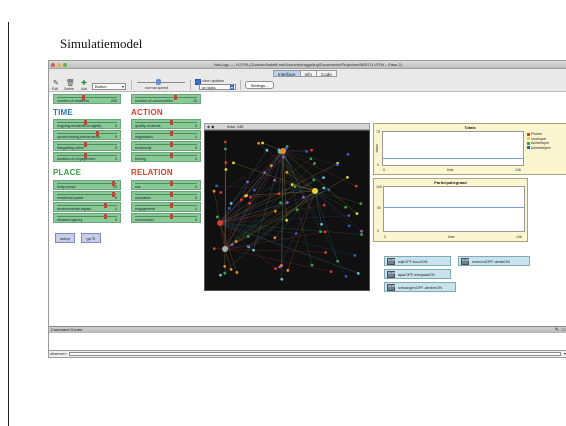  Describe the element at coordinates (87, 196) in the screenshot. I see `slider-place-2: emotional-space 6` at that location.